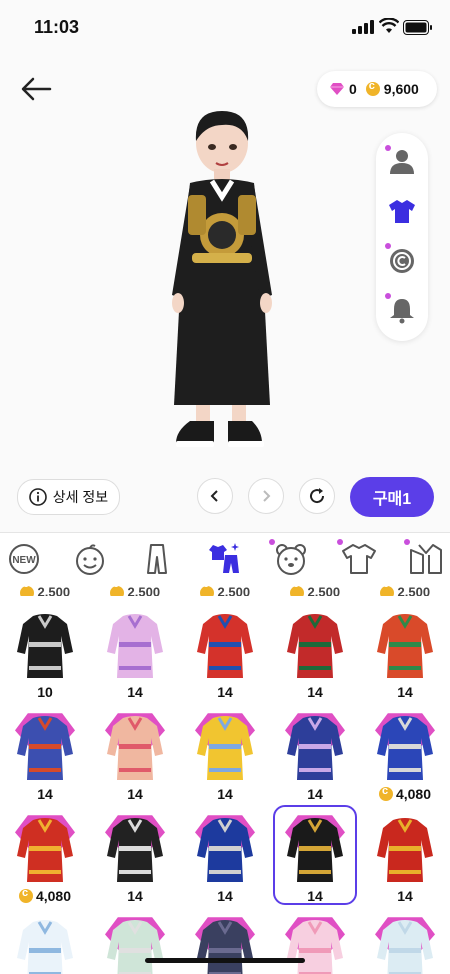 The height and width of the screenshot is (974, 450). I want to click on status-bar: 11:03, so click(225, 28).